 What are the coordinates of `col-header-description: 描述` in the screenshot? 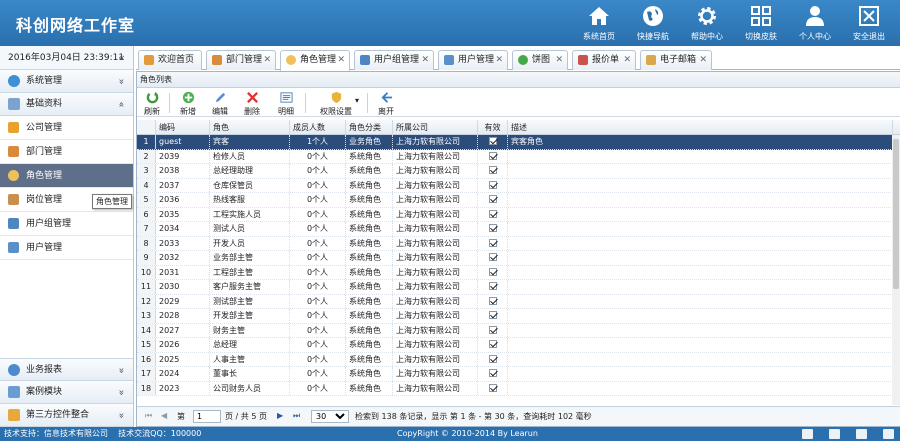 It's located at (700, 127).